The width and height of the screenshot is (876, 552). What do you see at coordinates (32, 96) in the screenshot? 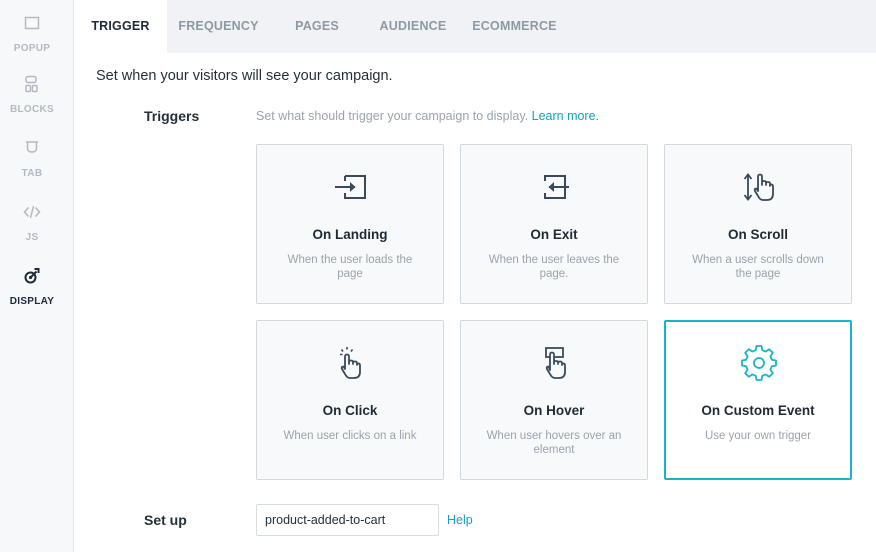
I see `sidebar-item-blocks: BLOCKS` at bounding box center [32, 96].